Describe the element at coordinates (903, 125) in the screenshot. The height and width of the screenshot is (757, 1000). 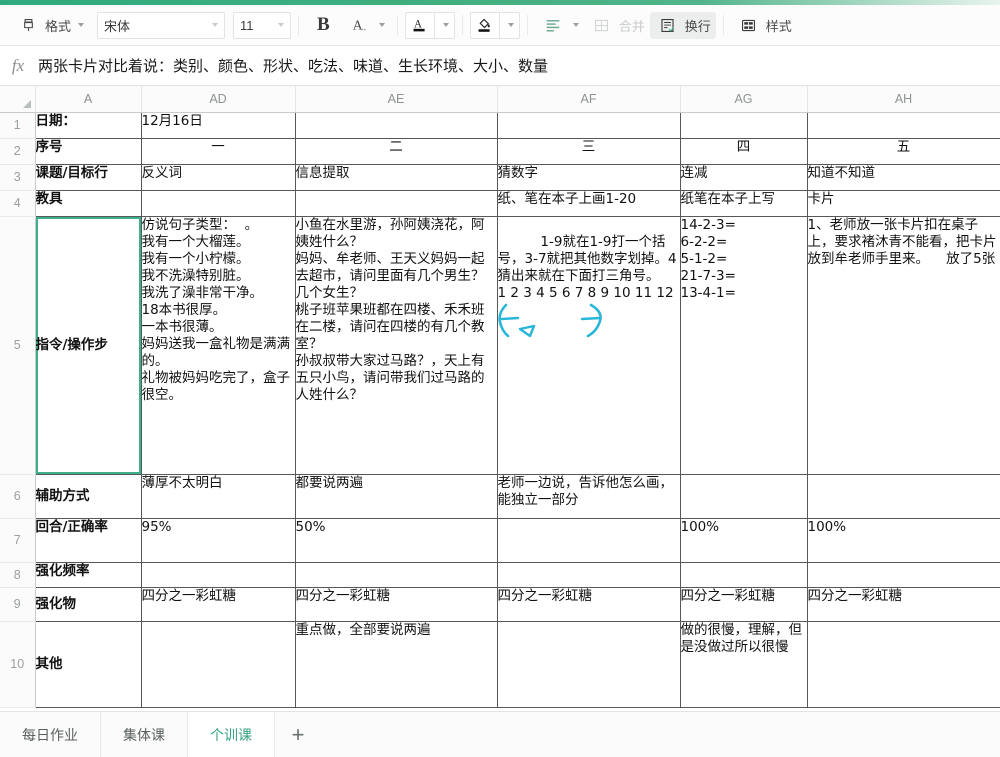
I see `cell-AH1` at that location.